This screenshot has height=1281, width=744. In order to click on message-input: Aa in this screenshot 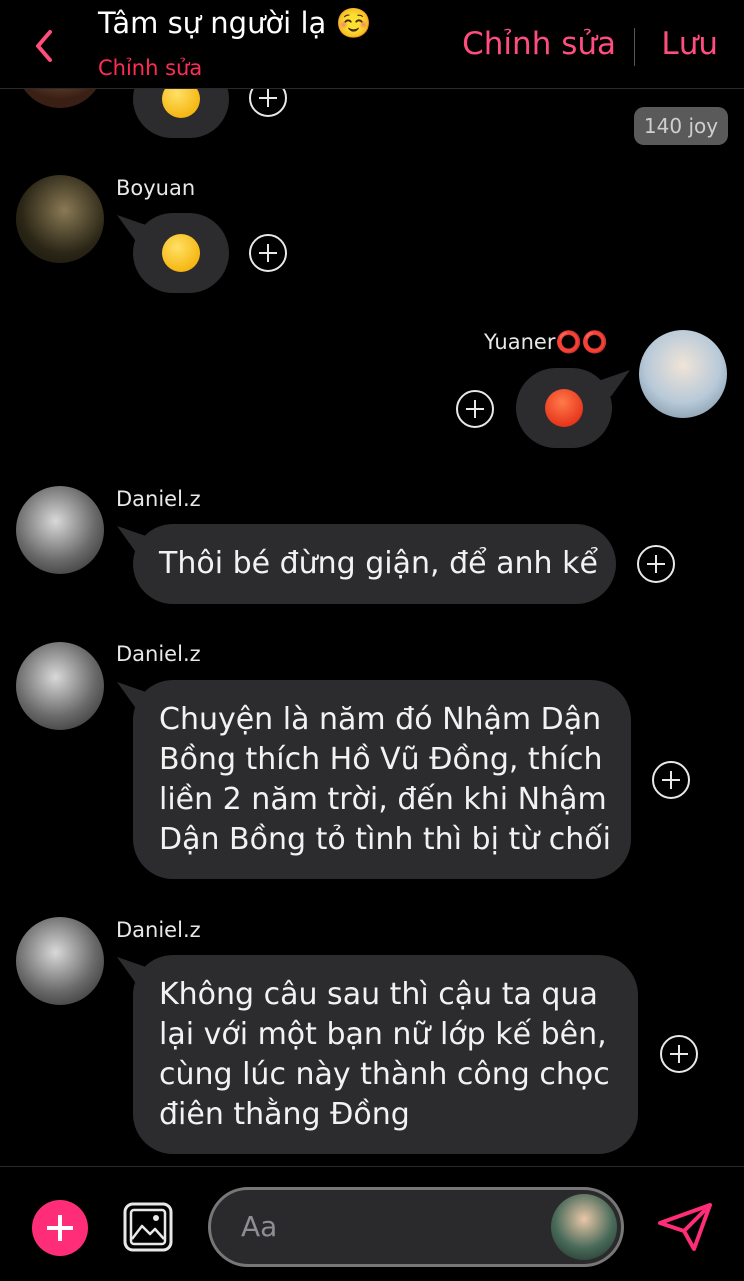, I will do `click(416, 1227)`.